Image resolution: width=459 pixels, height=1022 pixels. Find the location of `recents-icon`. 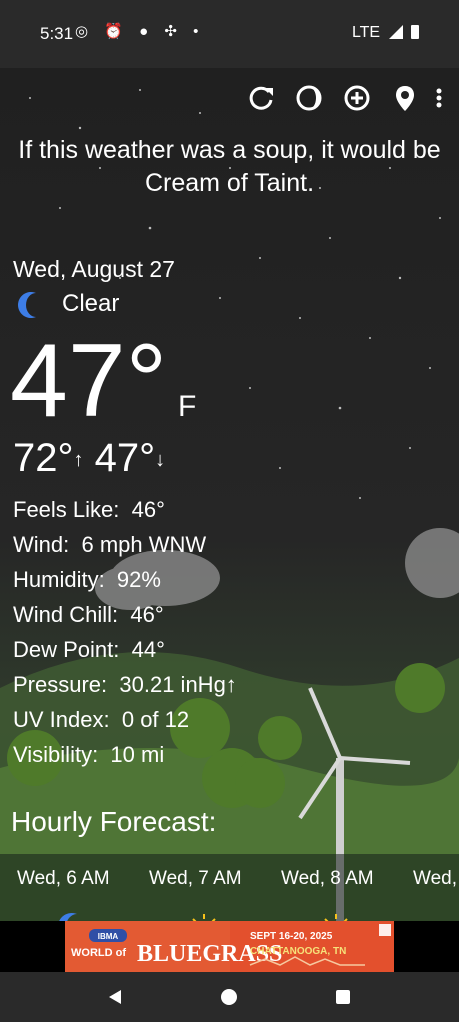

recents-icon is located at coordinates (343, 997).